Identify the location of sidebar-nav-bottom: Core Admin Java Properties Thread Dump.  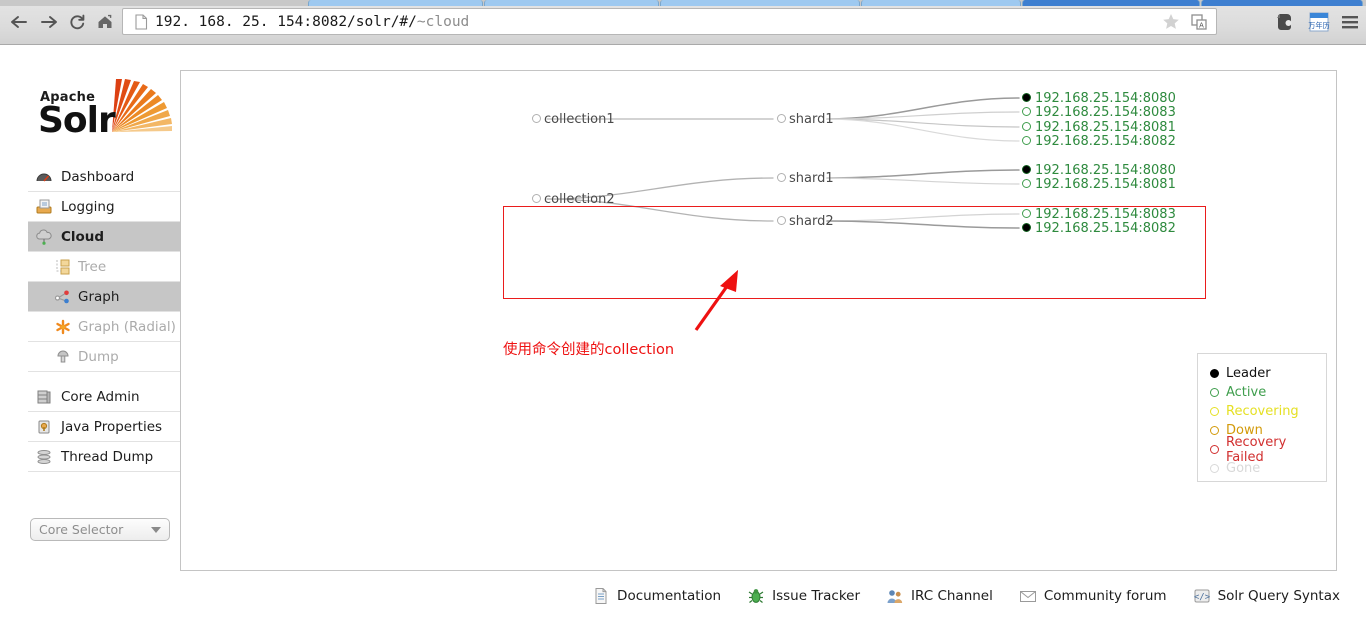
(104, 427).